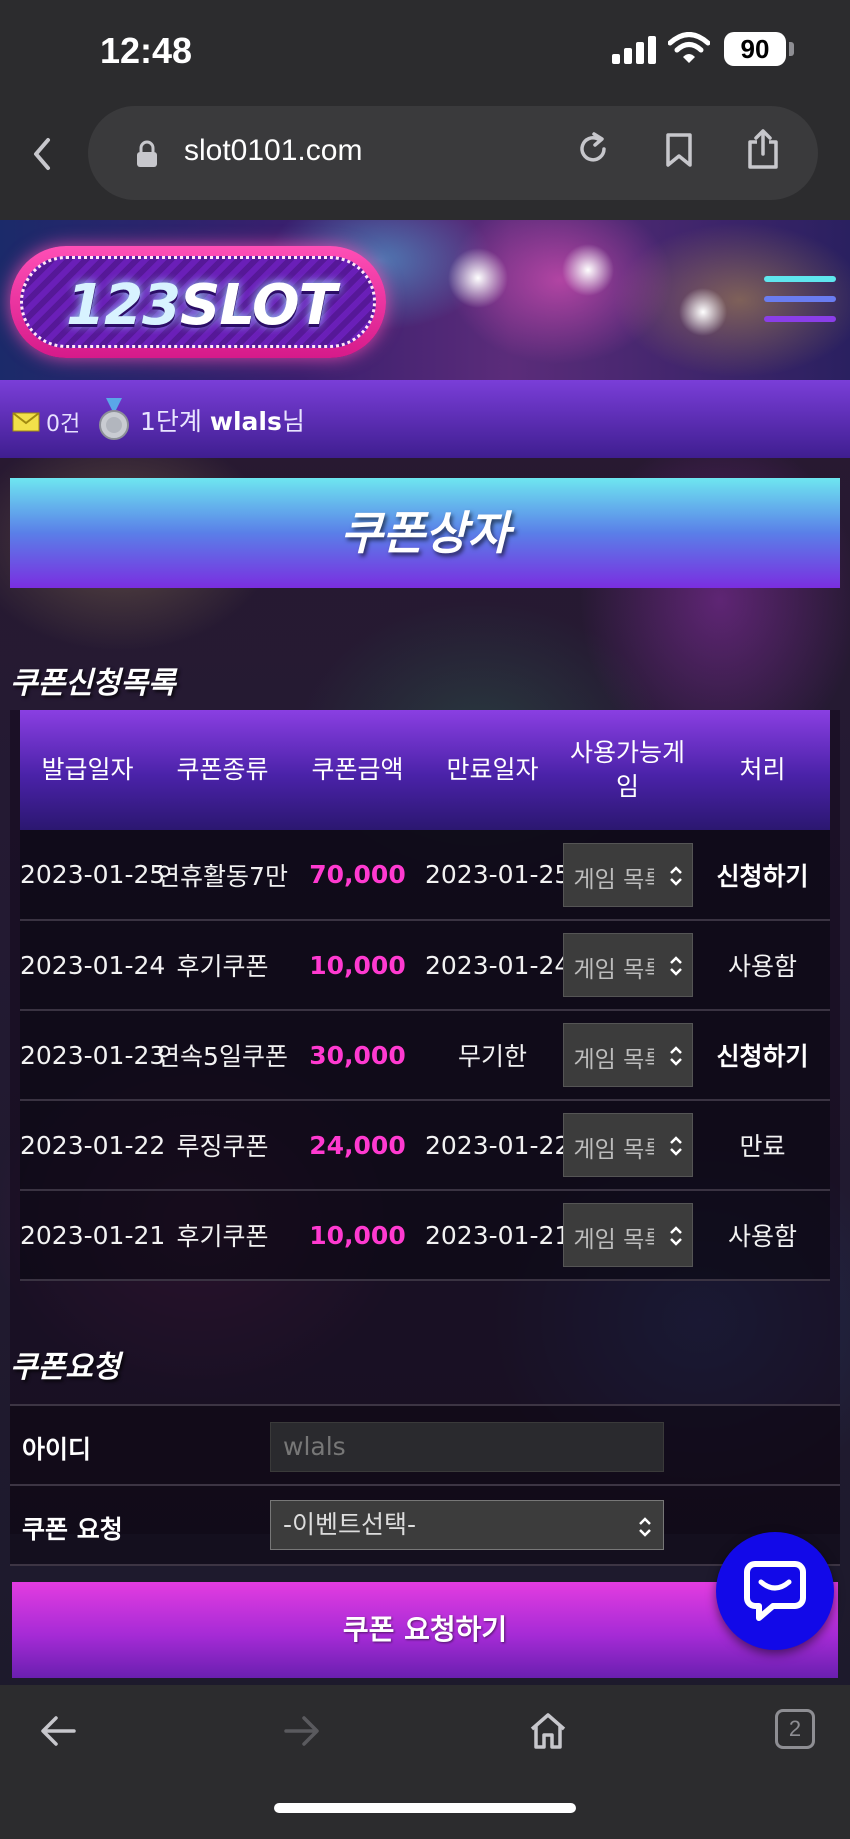  What do you see at coordinates (93, 1235) in the screenshot?
I see `issued-date: 2023-01-21` at bounding box center [93, 1235].